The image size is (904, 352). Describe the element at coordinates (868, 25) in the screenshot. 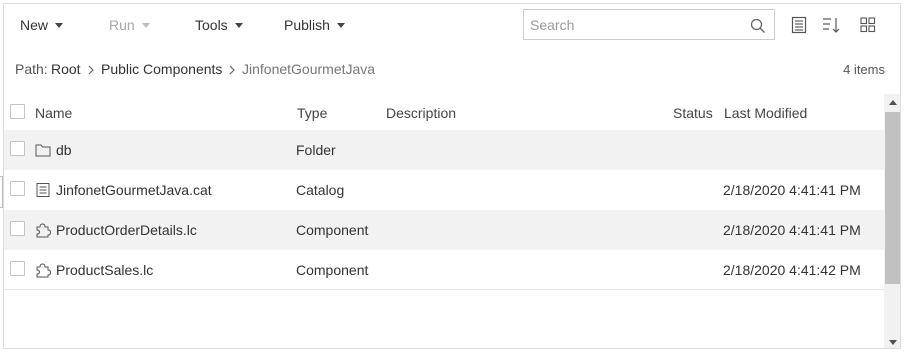

I see `thumbnail-view-icon` at that location.